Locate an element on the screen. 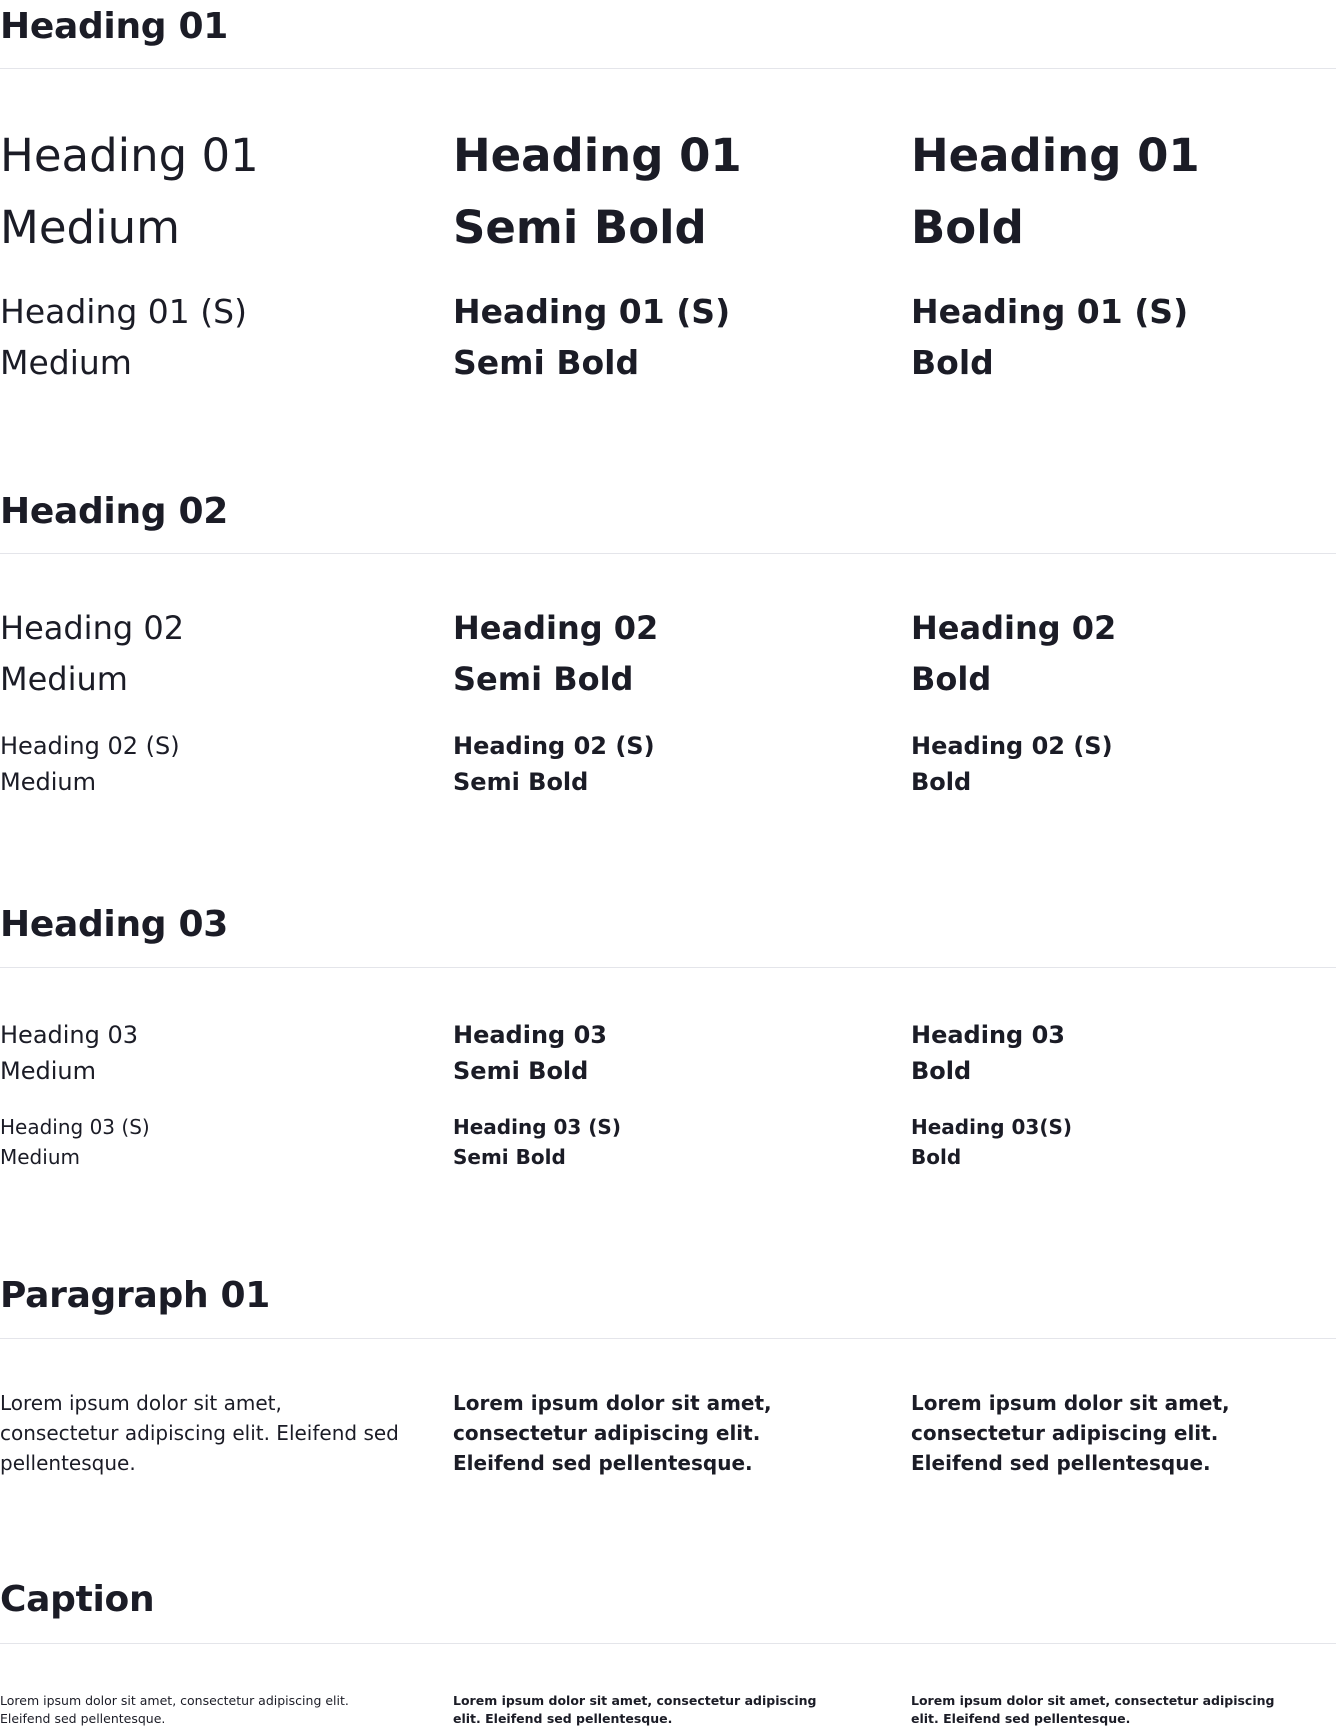  section-title-heading-01: Heading 01 is located at coordinates (114, 26).